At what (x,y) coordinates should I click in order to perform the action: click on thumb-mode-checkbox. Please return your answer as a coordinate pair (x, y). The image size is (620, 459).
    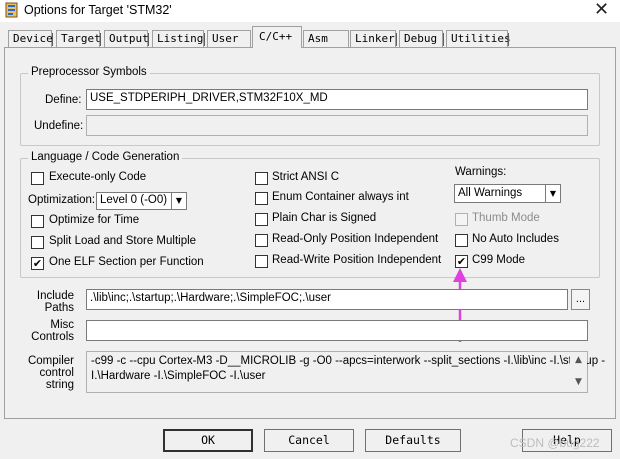
    Looking at the image, I should click on (461, 219).